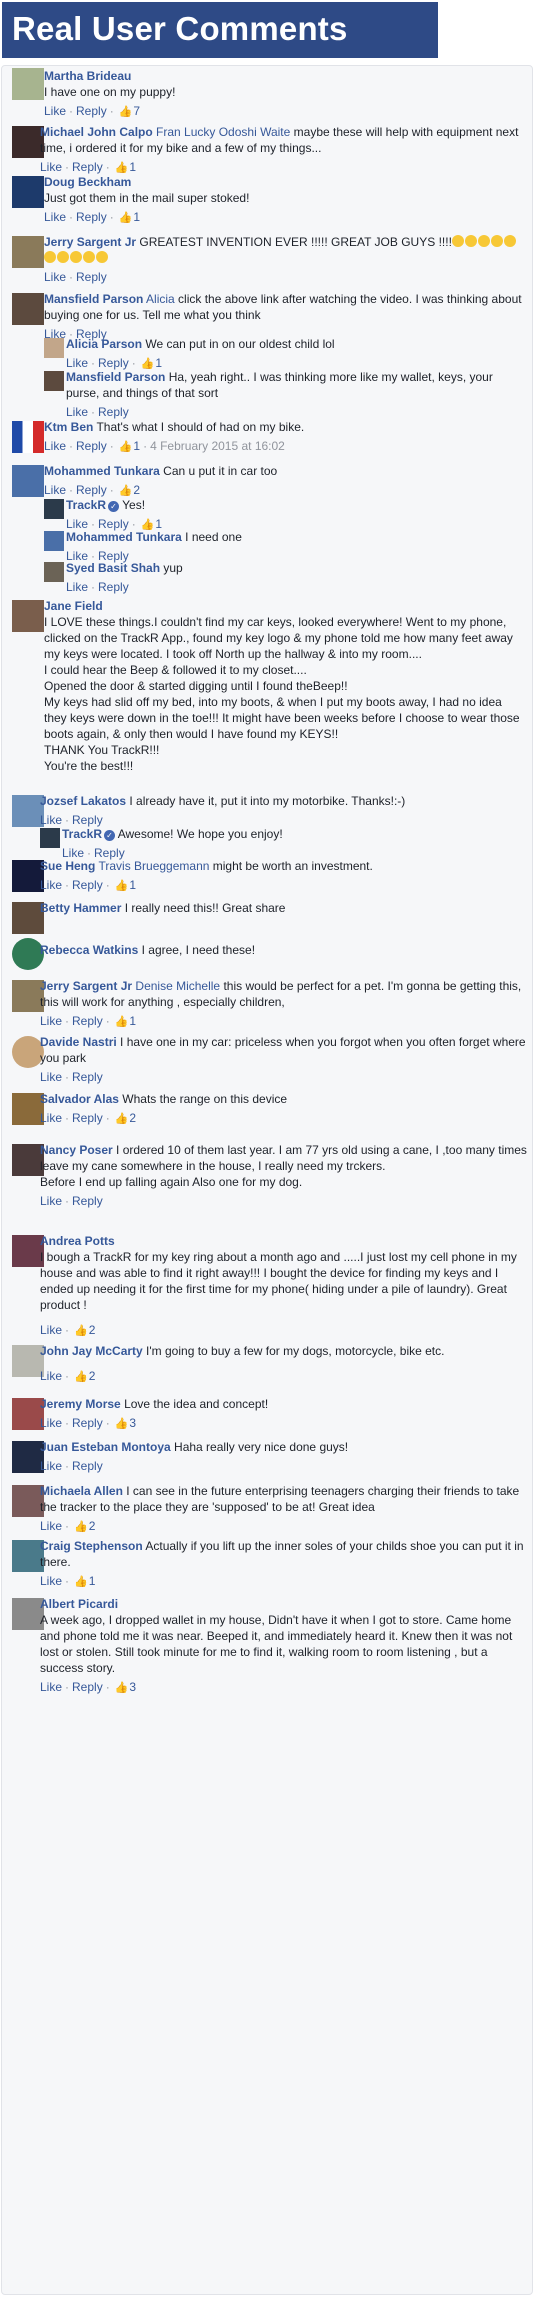 The width and height of the screenshot is (534, 2300). I want to click on comment-author: Jeremy Morse, so click(80, 1404).